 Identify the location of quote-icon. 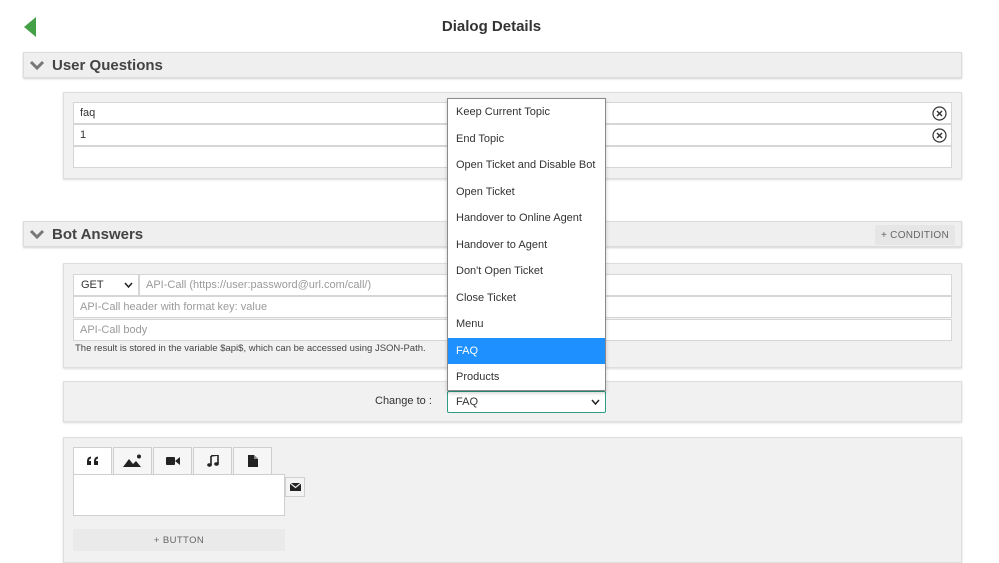
(92, 460).